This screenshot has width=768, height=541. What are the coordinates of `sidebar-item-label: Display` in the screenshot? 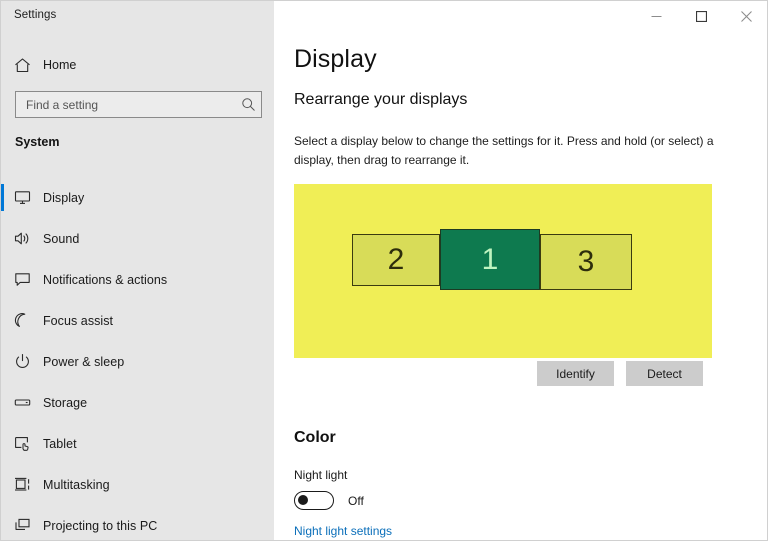 It's located at (64, 197).